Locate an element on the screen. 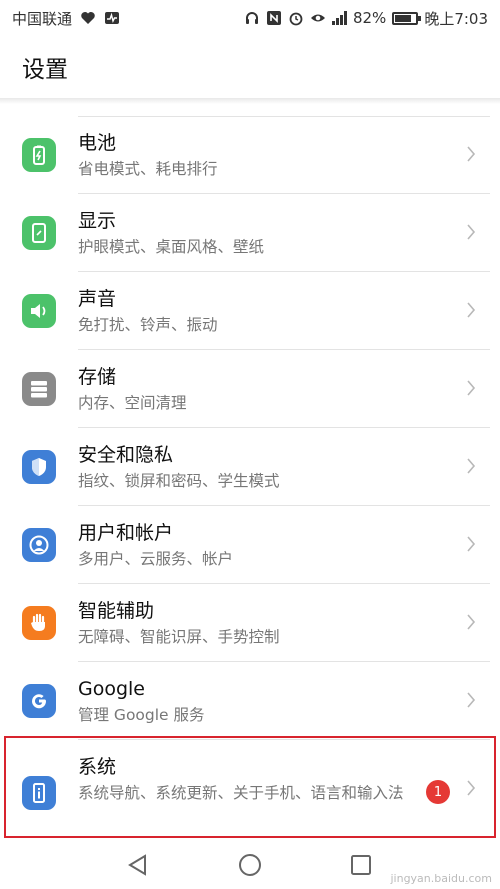  user-icon is located at coordinates (39, 545).